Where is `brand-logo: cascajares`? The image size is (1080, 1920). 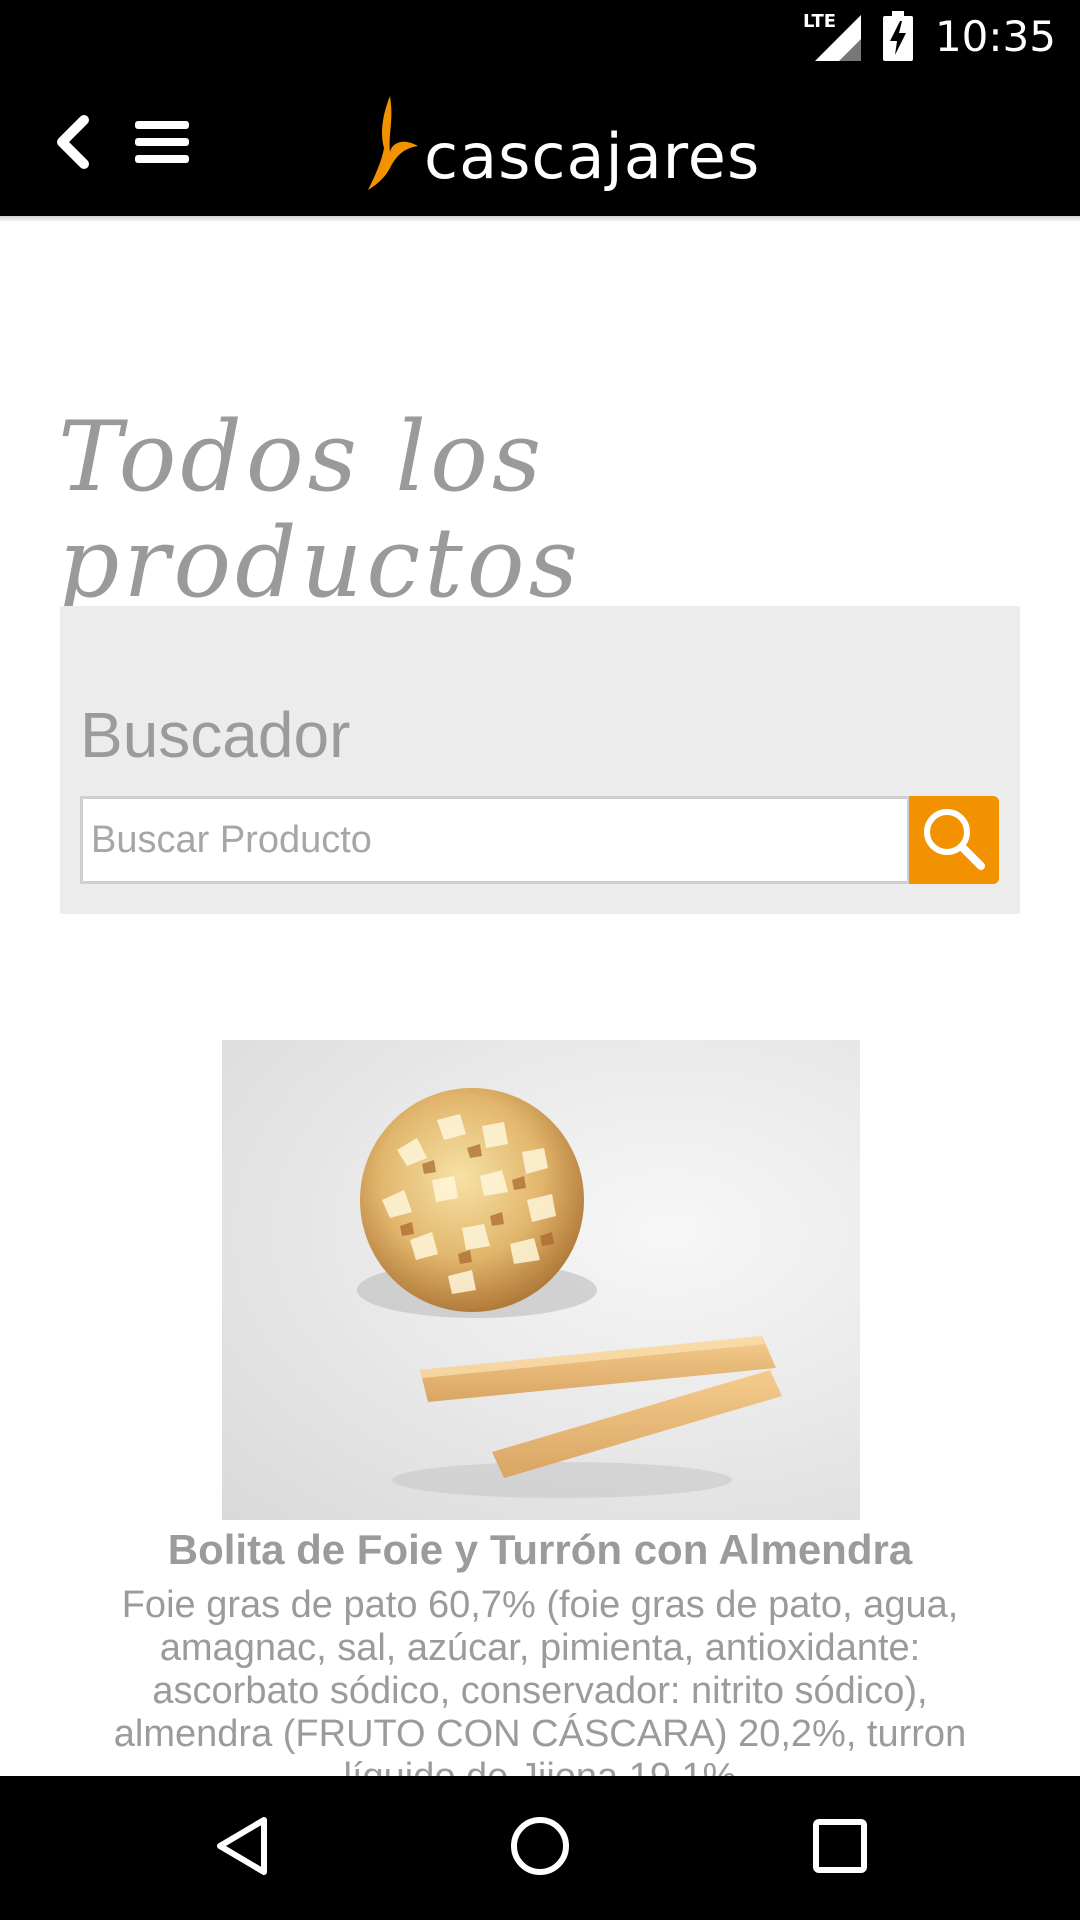 brand-logo: cascajares is located at coordinates (560, 146).